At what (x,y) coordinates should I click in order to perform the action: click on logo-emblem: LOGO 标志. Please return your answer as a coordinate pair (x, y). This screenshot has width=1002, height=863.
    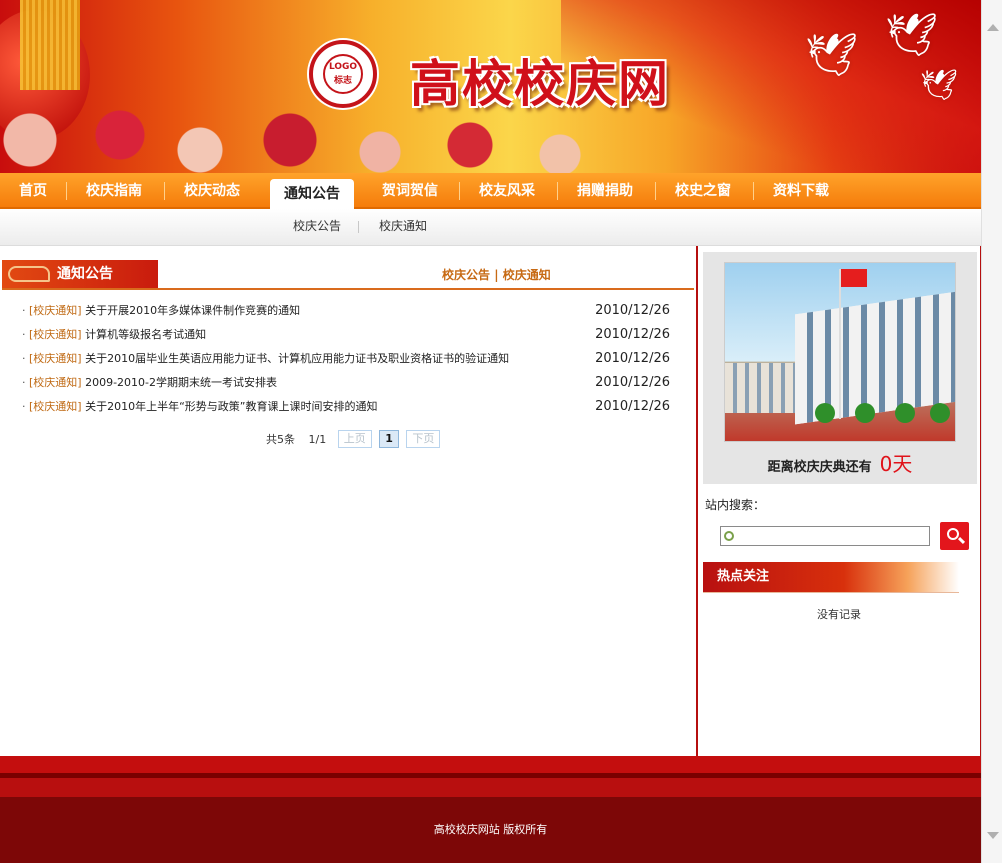
    Looking at the image, I should click on (343, 74).